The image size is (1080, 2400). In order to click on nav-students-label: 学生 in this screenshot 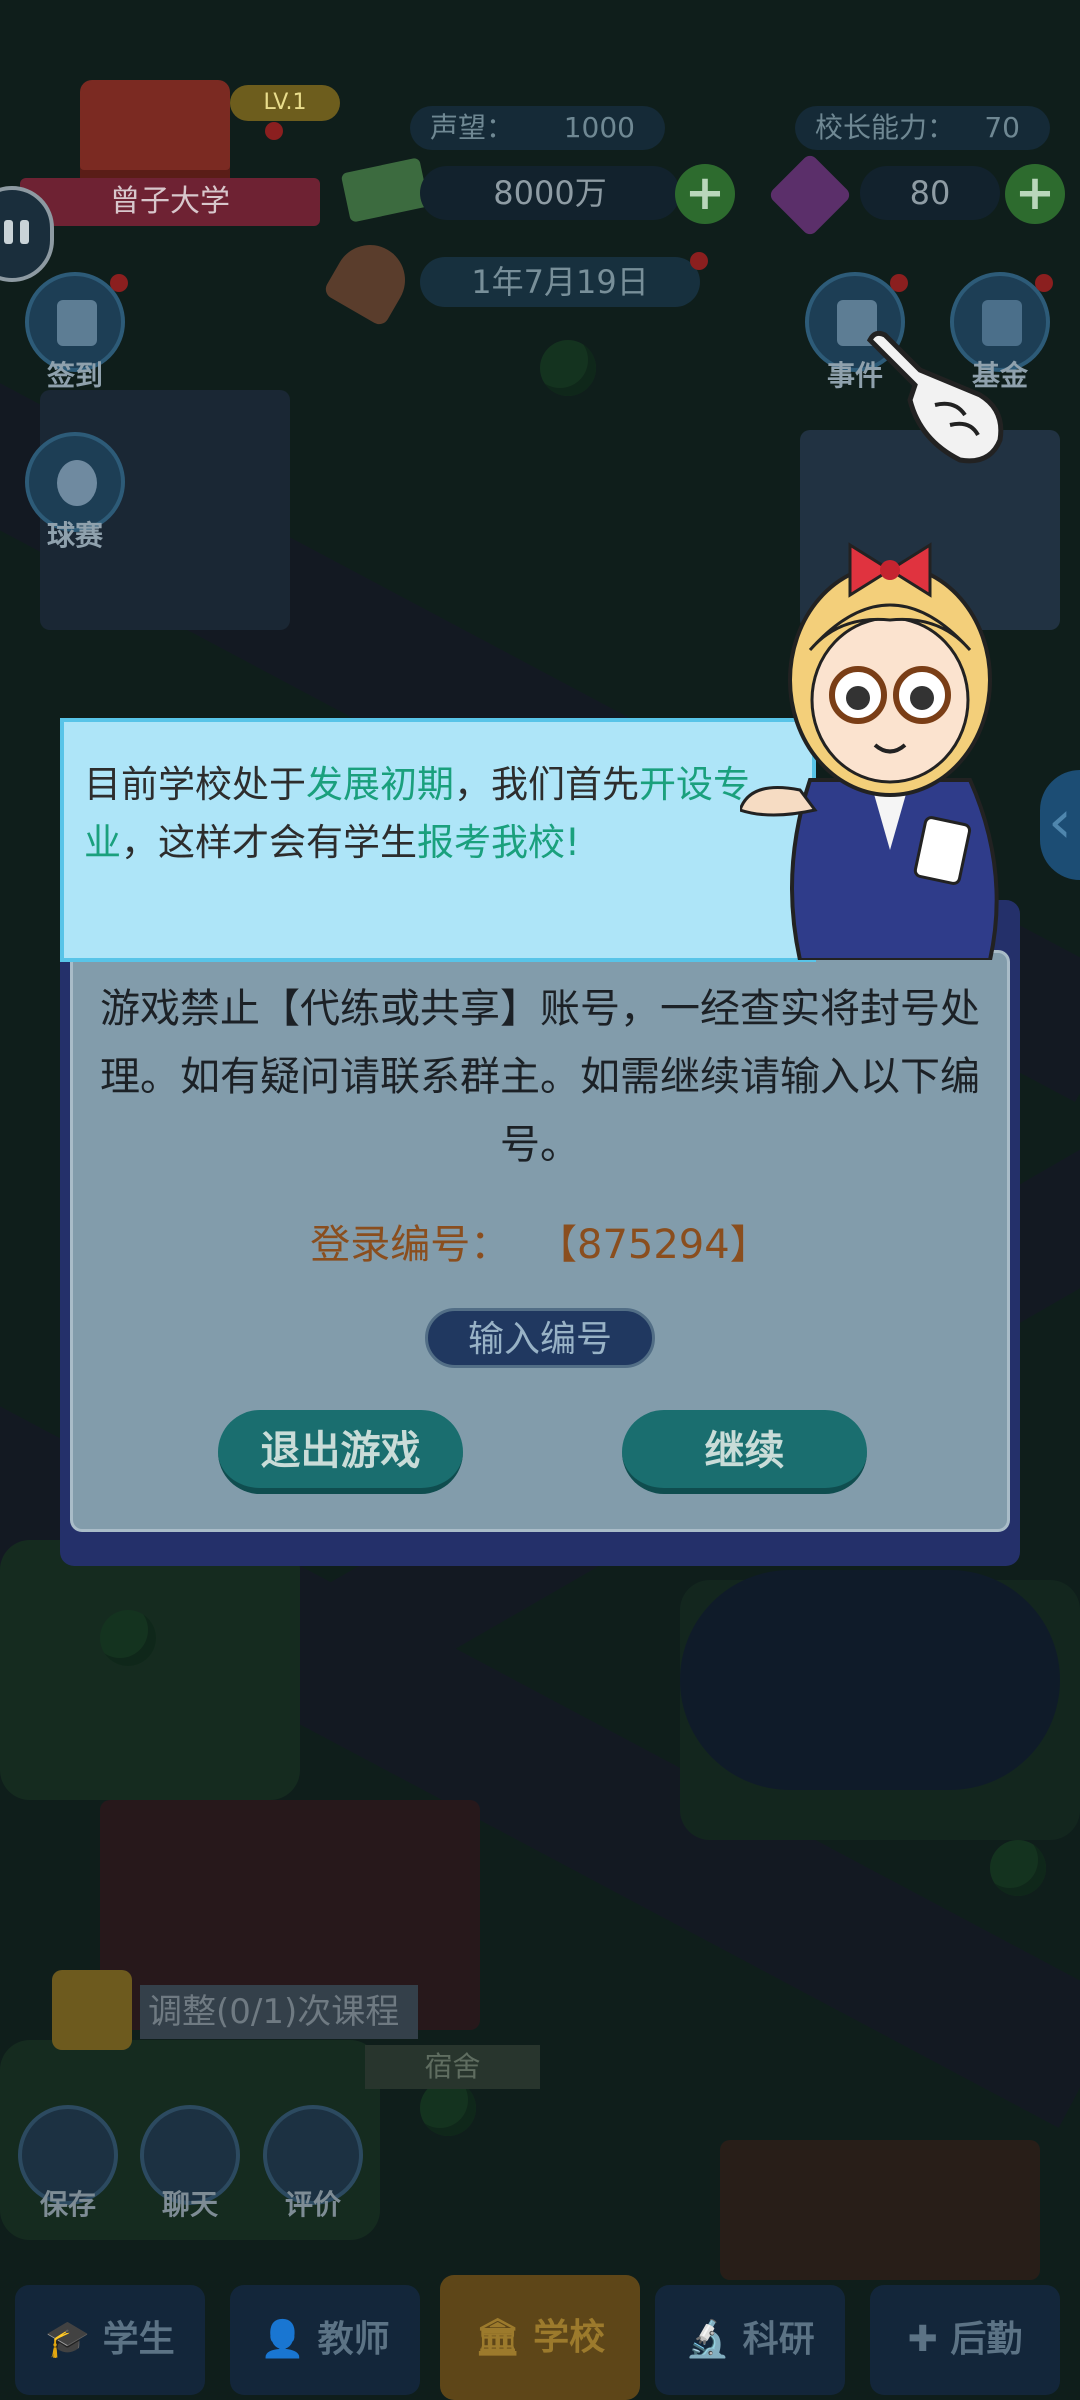, I will do `click(138, 2339)`.